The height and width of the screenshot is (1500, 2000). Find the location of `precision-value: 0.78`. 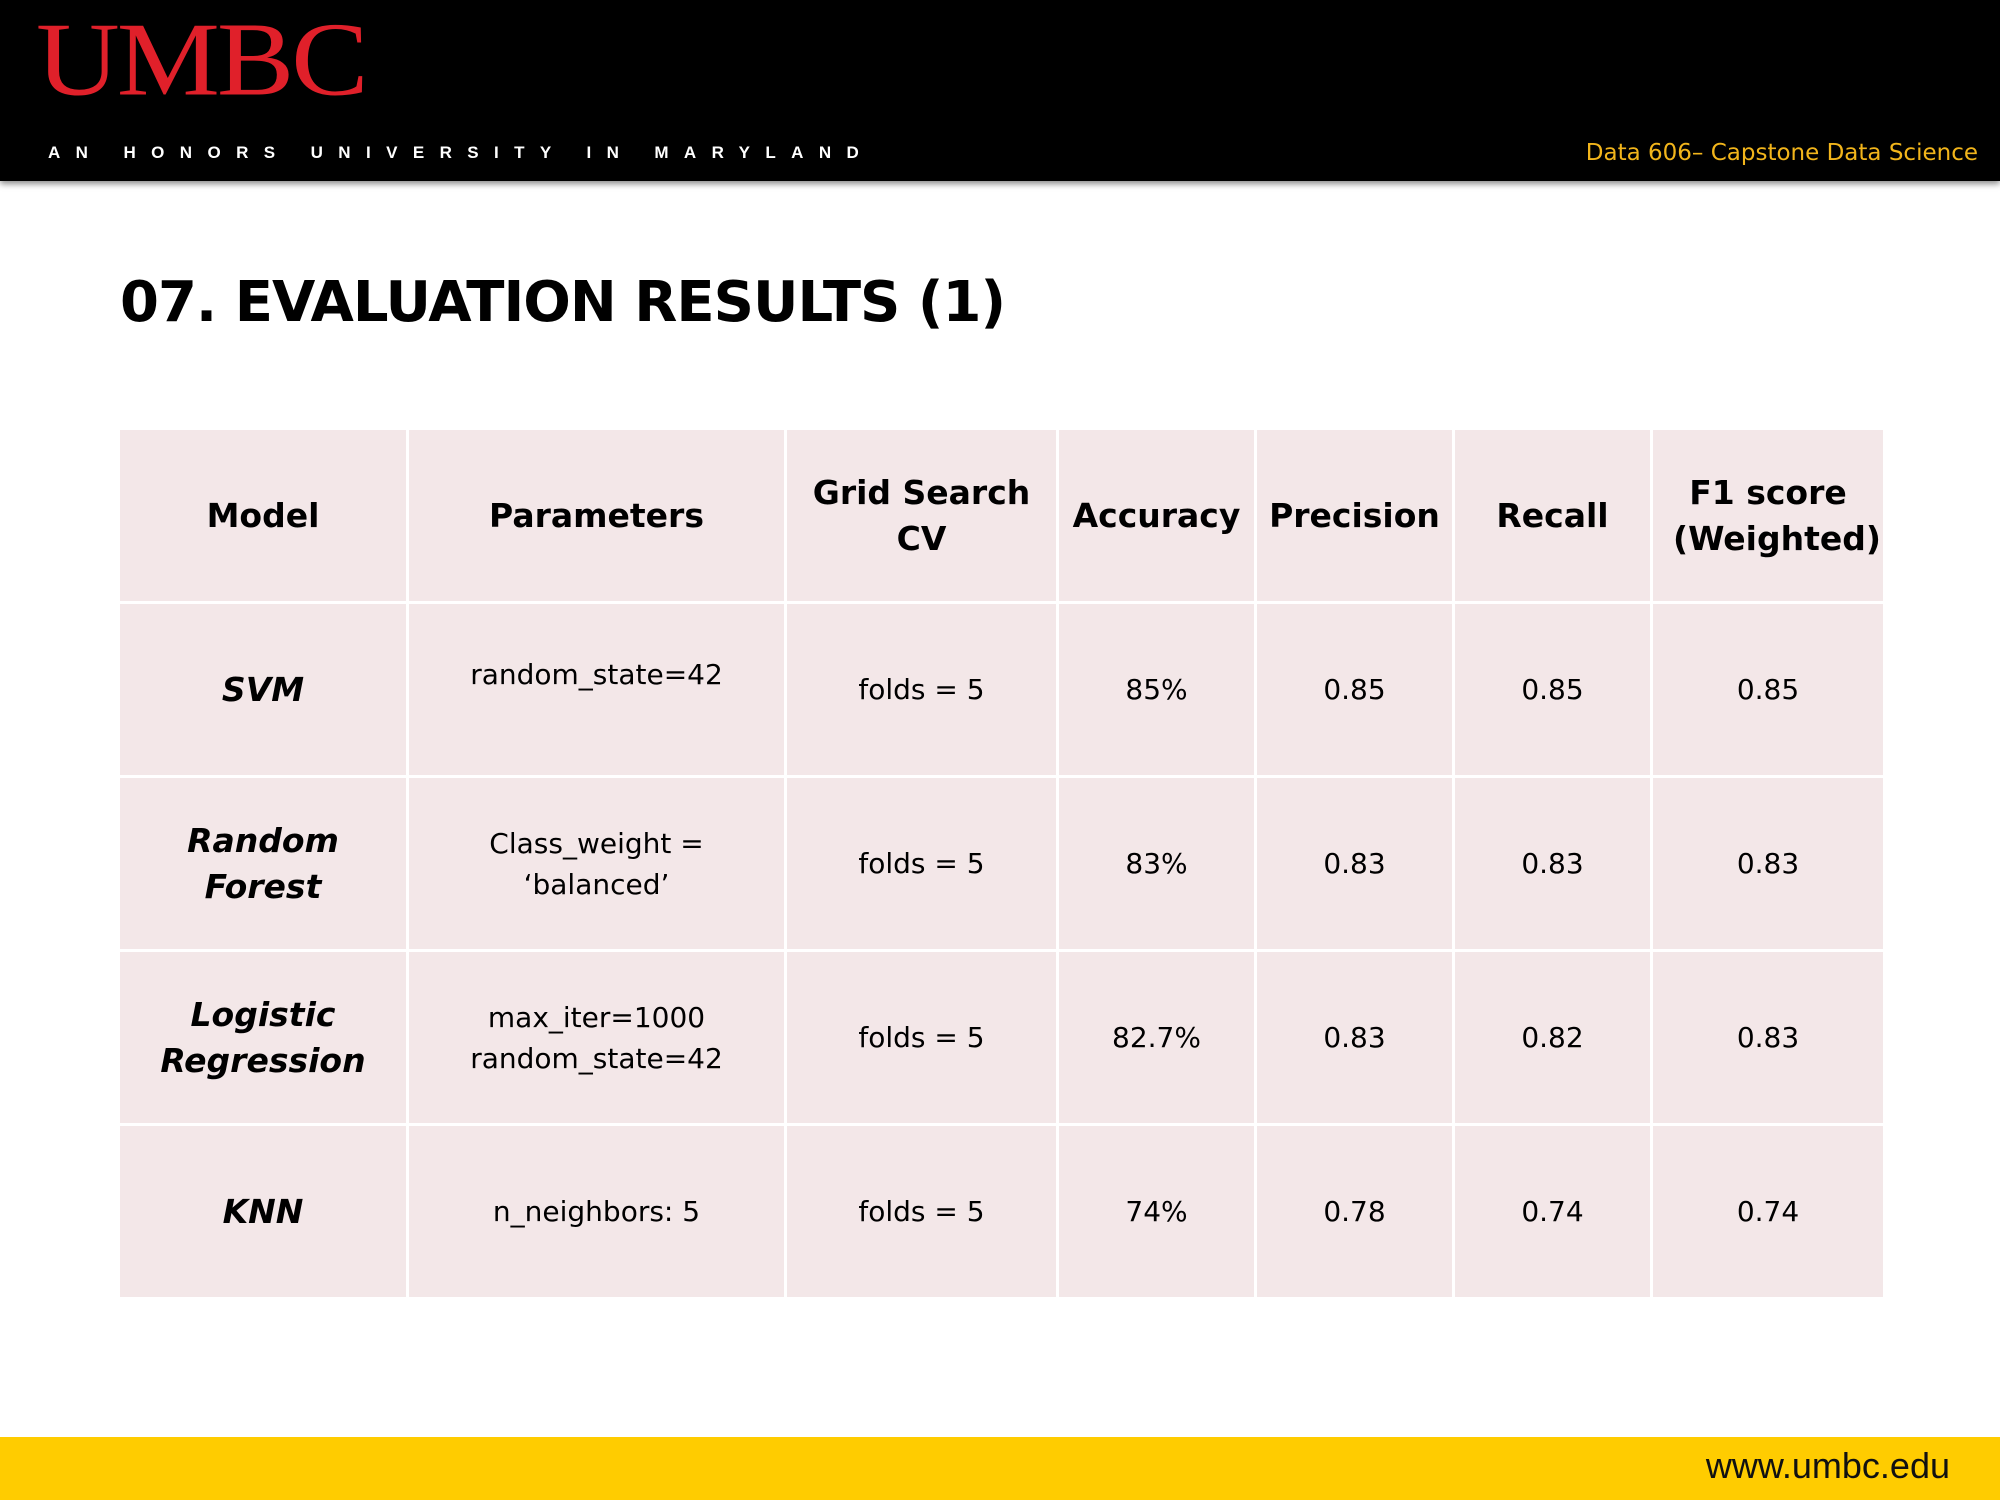

precision-value: 0.78 is located at coordinates (1354, 1211).